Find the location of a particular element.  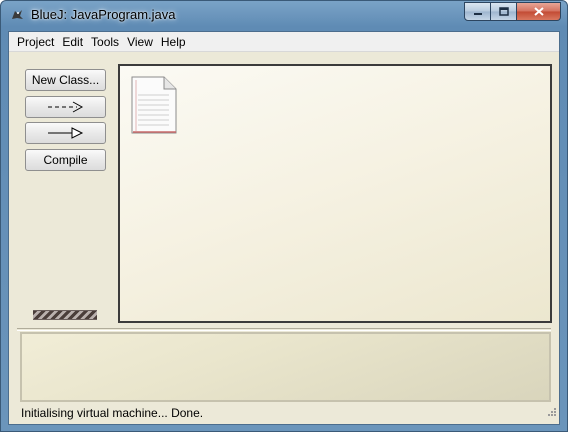

resize-grip-icon is located at coordinates (552, 413).